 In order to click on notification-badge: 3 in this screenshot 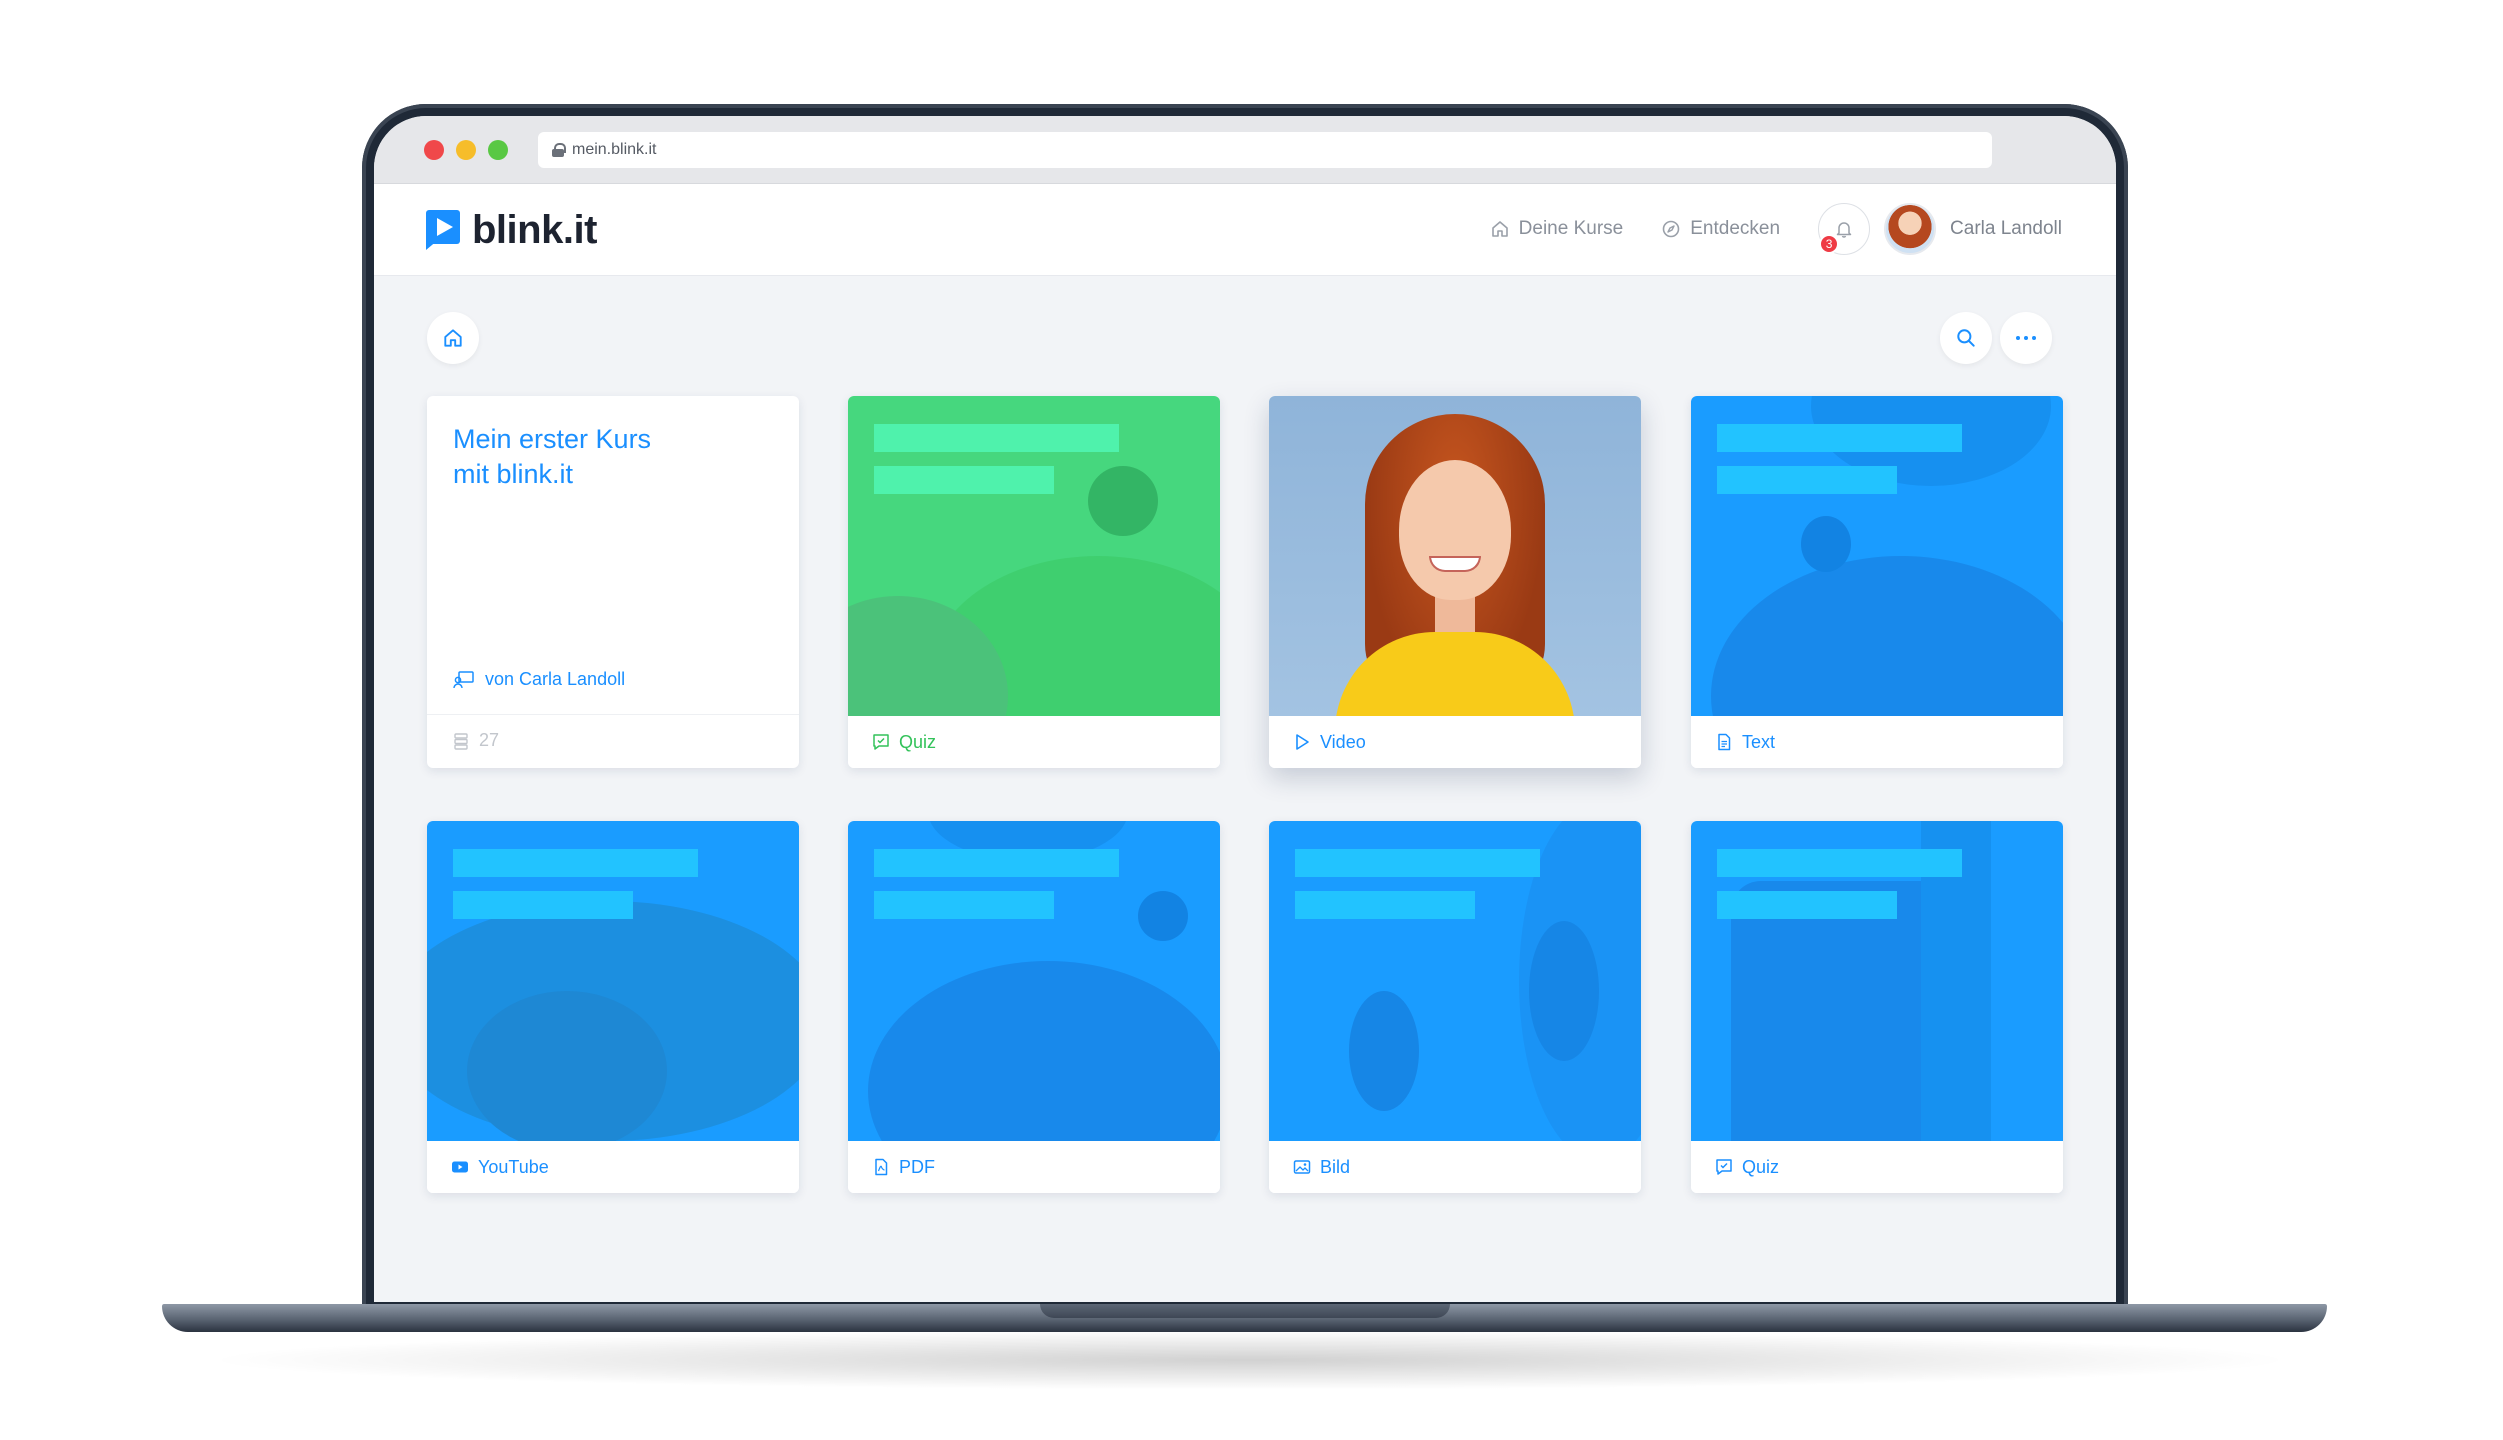, I will do `click(1829, 244)`.